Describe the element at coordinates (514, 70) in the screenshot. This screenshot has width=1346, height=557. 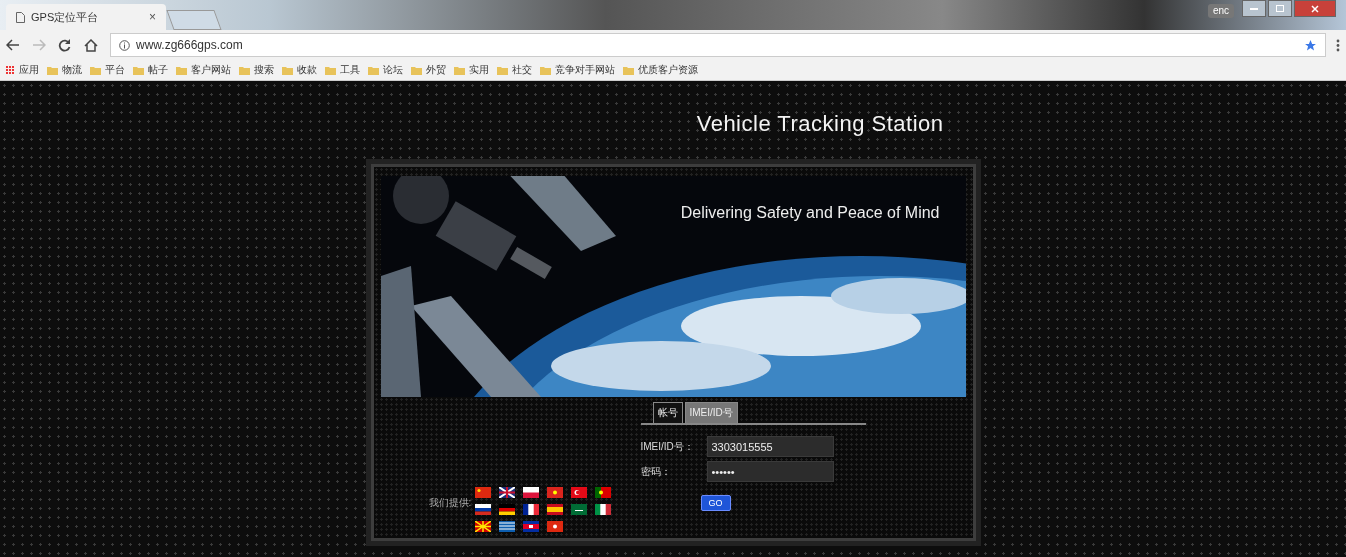
I see `bookmark: 社交` at that location.